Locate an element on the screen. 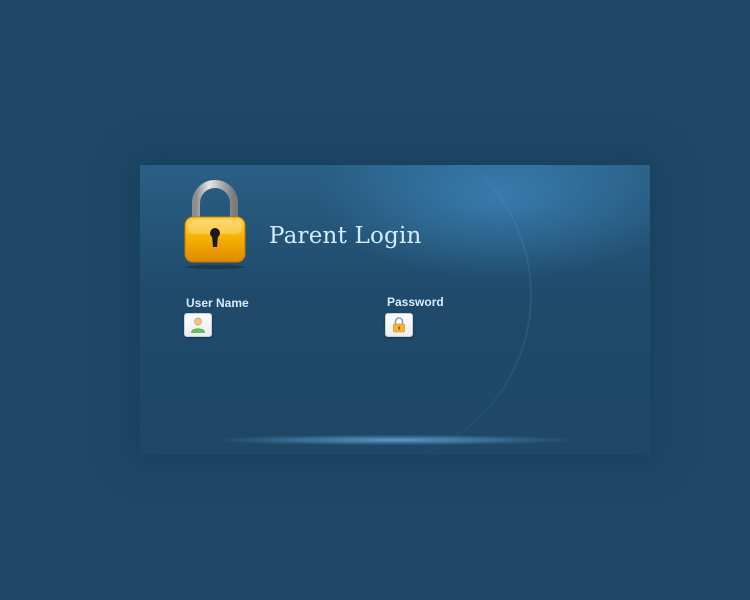 This screenshot has width=750, height=600. username-label: User Name is located at coordinates (217, 303).